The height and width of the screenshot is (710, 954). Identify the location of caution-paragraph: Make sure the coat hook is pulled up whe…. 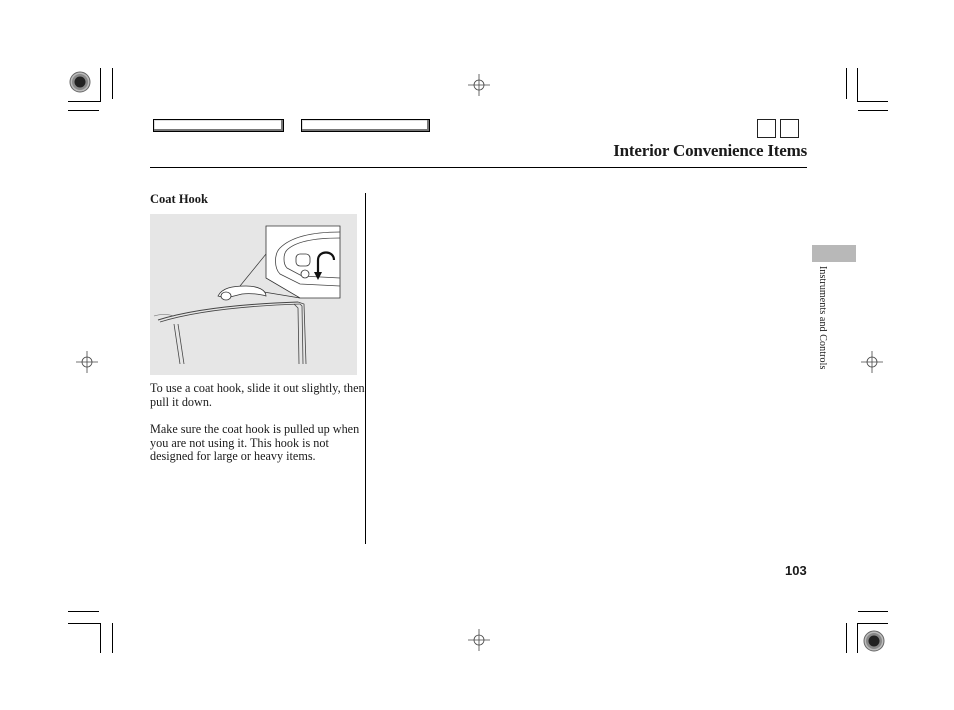
(255, 442).